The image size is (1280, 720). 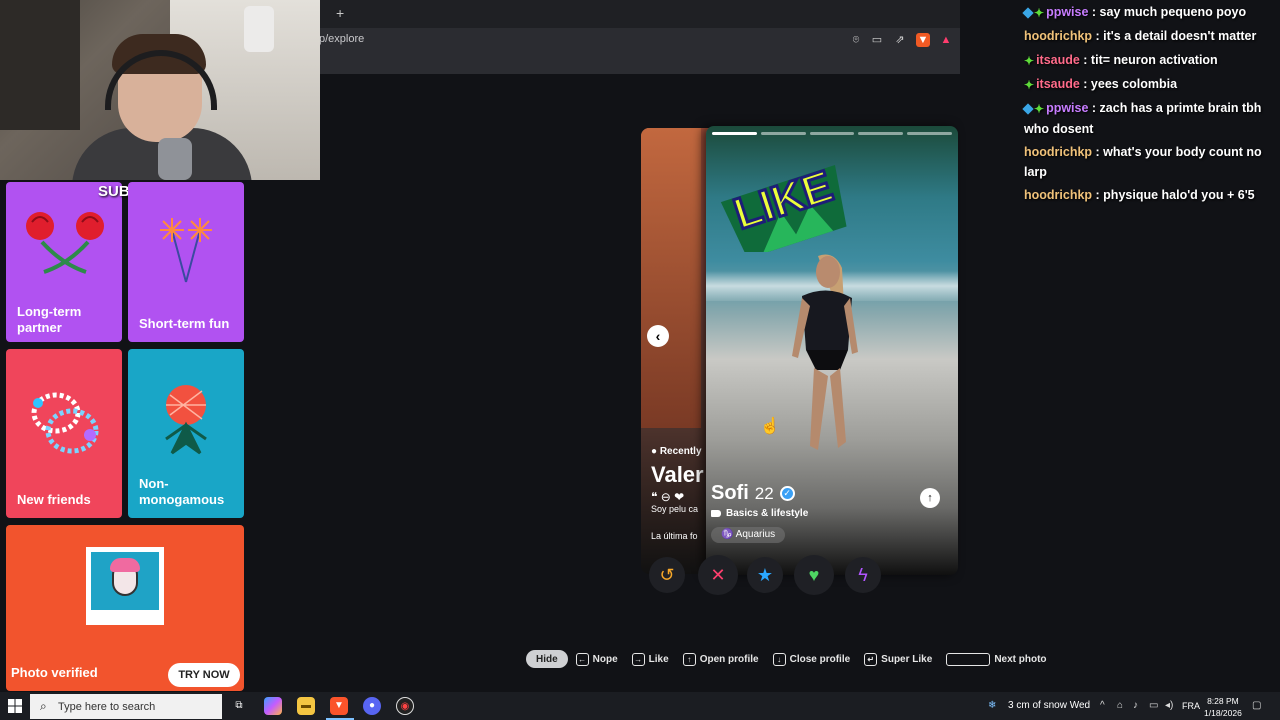 What do you see at coordinates (825, 352) in the screenshot?
I see `profile-photo-subject` at bounding box center [825, 352].